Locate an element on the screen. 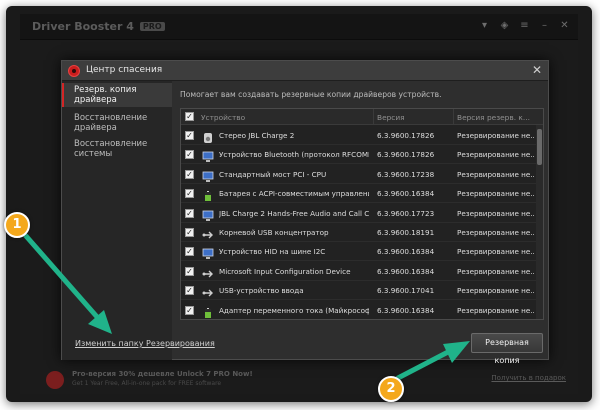  footer-link: Получить в подарок is located at coordinates (528, 378).